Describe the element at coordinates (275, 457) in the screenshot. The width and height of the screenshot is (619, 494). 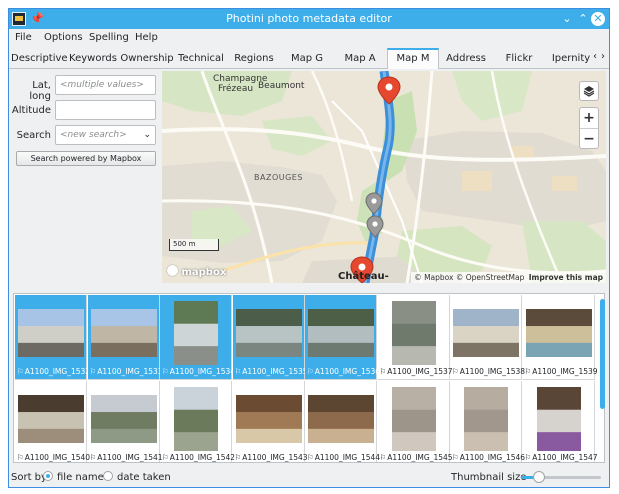
I see `thumbnail-filename: A1100_IMG_1543` at that location.